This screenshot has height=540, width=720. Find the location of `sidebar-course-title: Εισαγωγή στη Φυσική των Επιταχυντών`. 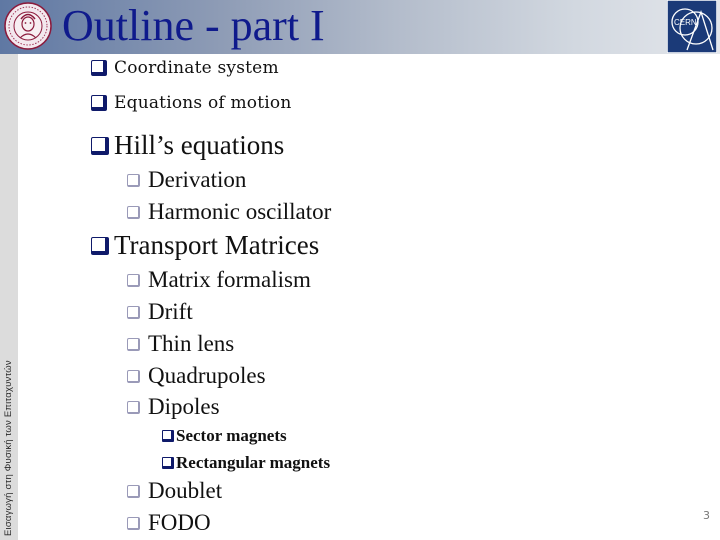

sidebar-course-title: Εισαγωγή στη Φυσική των Επιταχυντών is located at coordinates (8, 448).